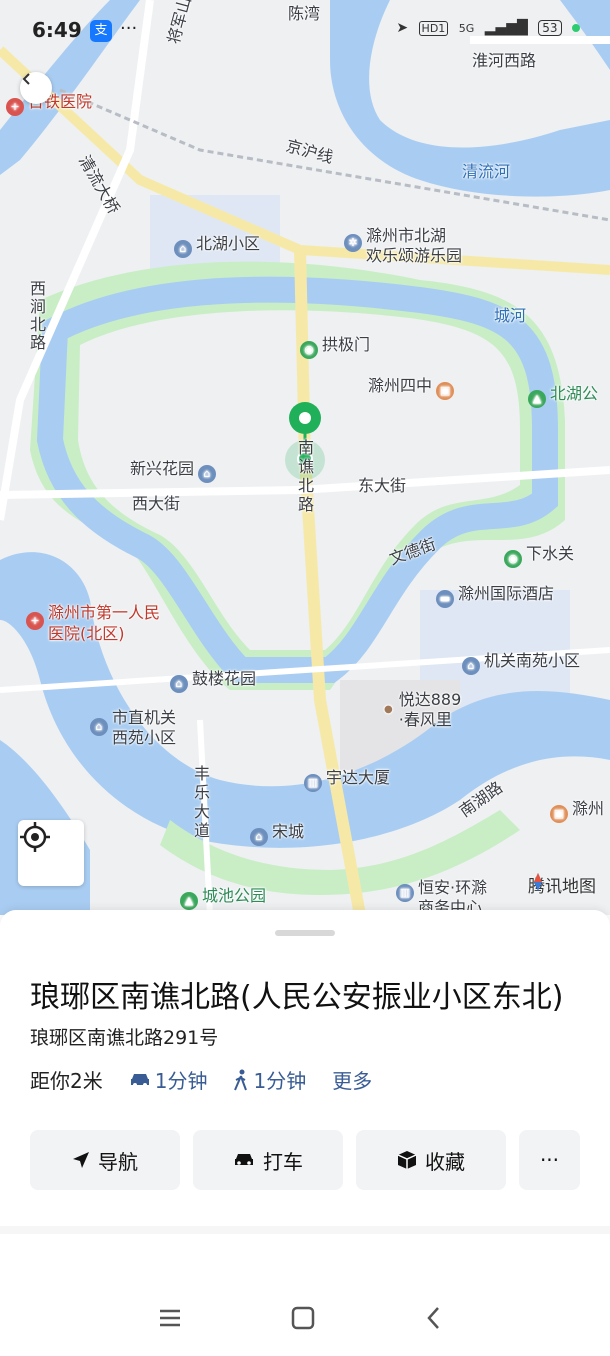 This screenshot has width=610, height=1356. What do you see at coordinates (346, 344) in the screenshot?
I see `label-text: 拱极门` at bounding box center [346, 344].